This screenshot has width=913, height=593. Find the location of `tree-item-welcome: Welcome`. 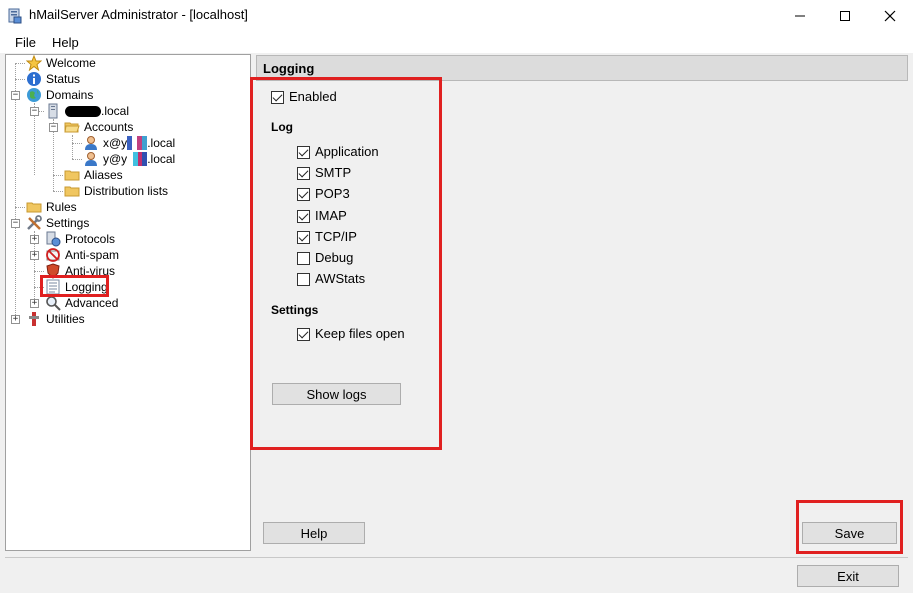

tree-item-welcome: Welcome is located at coordinates (61, 63).